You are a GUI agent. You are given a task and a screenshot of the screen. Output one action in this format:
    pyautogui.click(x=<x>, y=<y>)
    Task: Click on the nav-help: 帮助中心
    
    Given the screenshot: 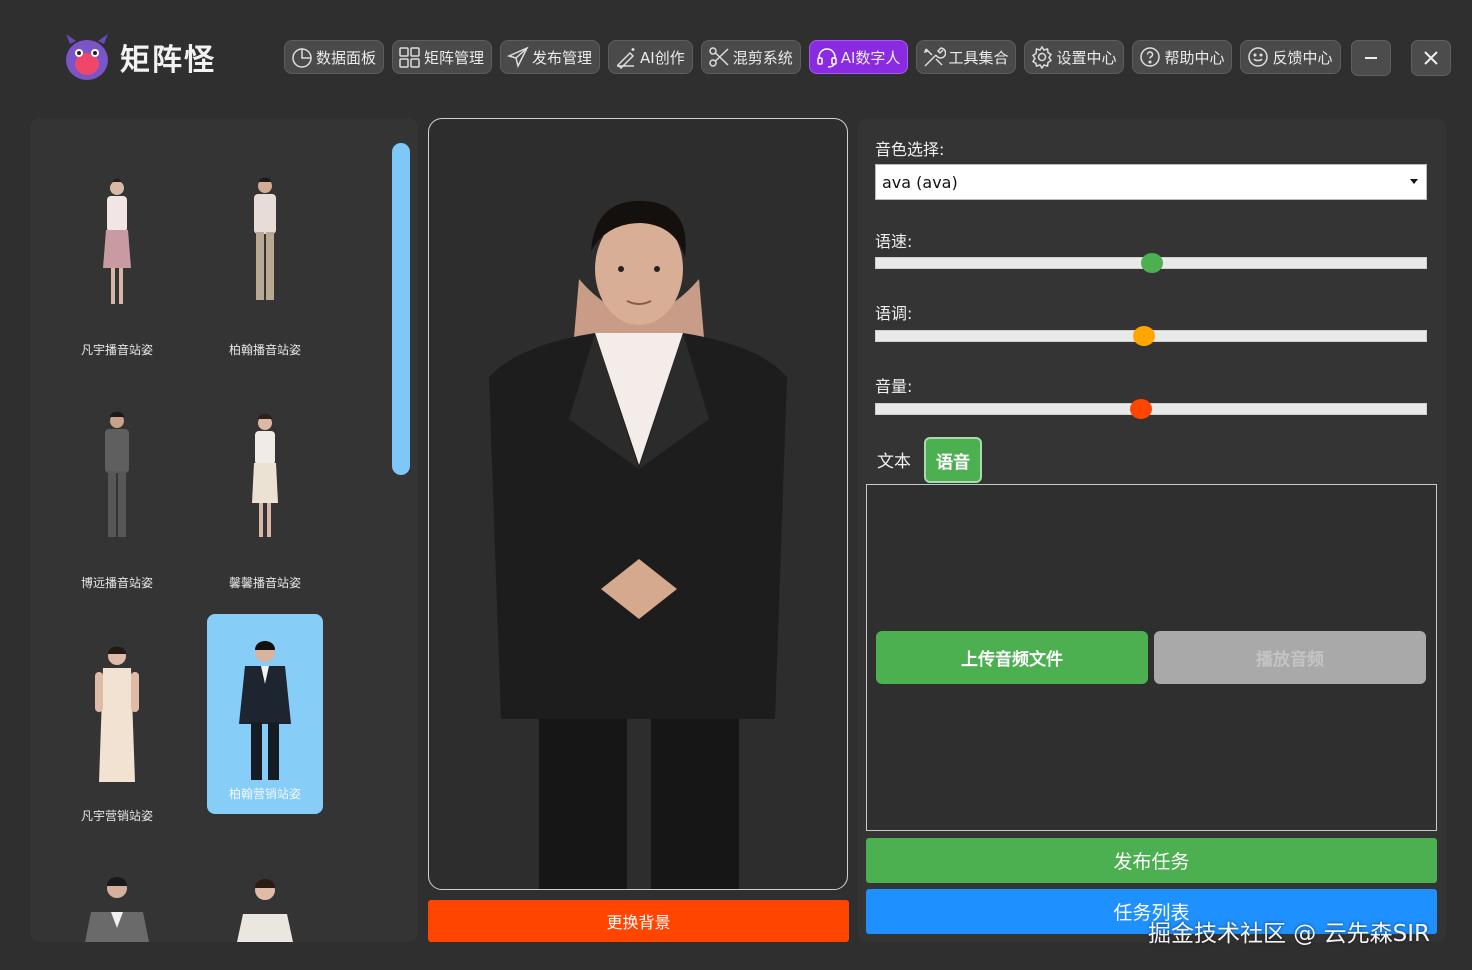 What is the action you would take?
    pyautogui.click(x=1182, y=57)
    